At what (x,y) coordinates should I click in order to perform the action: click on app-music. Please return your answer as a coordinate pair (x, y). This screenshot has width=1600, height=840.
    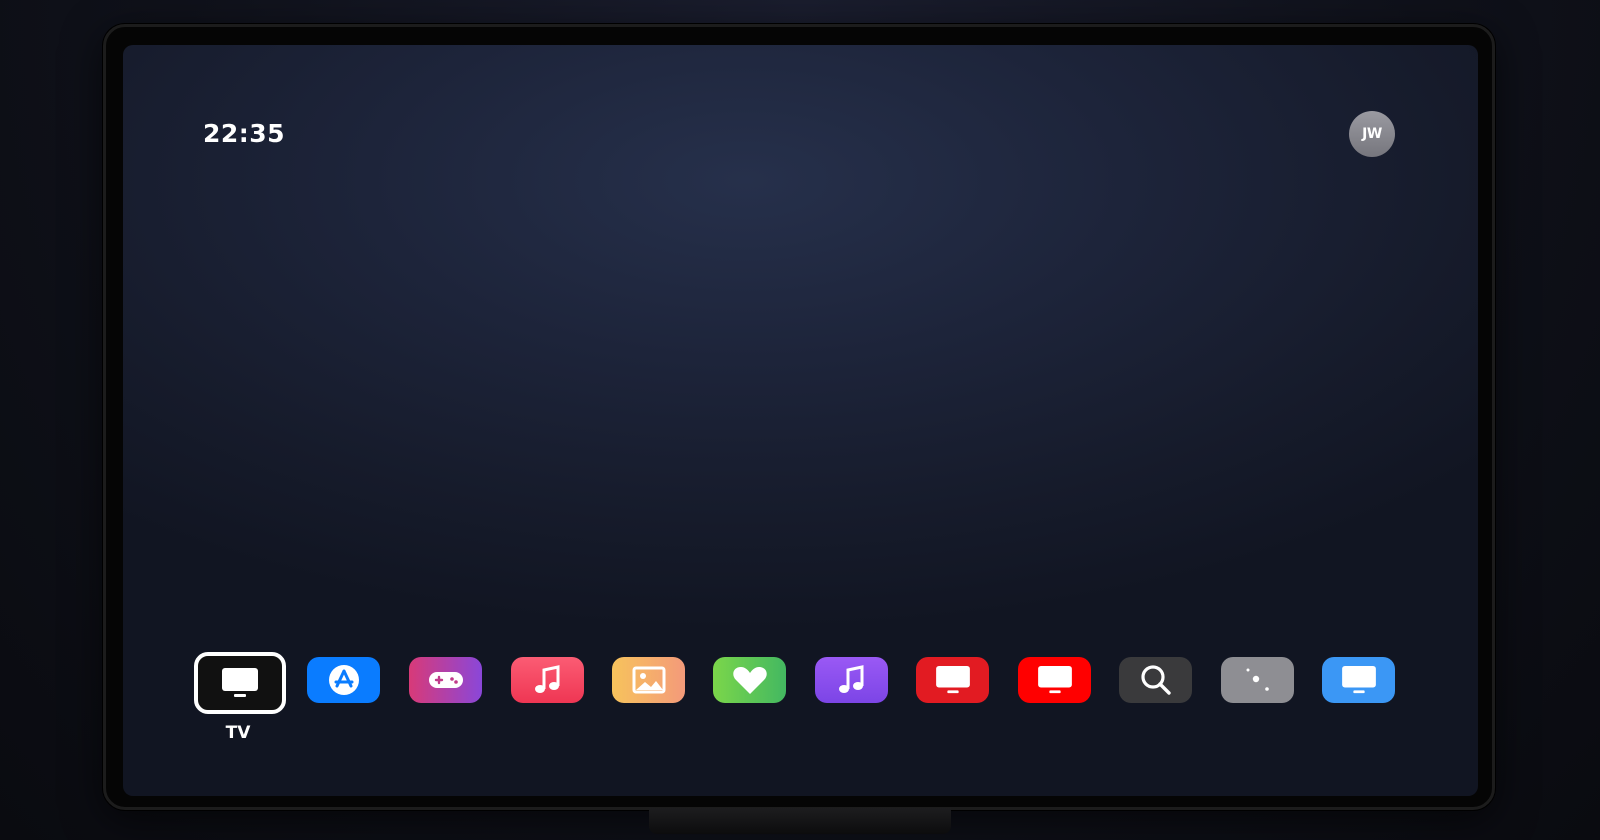
    Looking at the image, I should click on (547, 680).